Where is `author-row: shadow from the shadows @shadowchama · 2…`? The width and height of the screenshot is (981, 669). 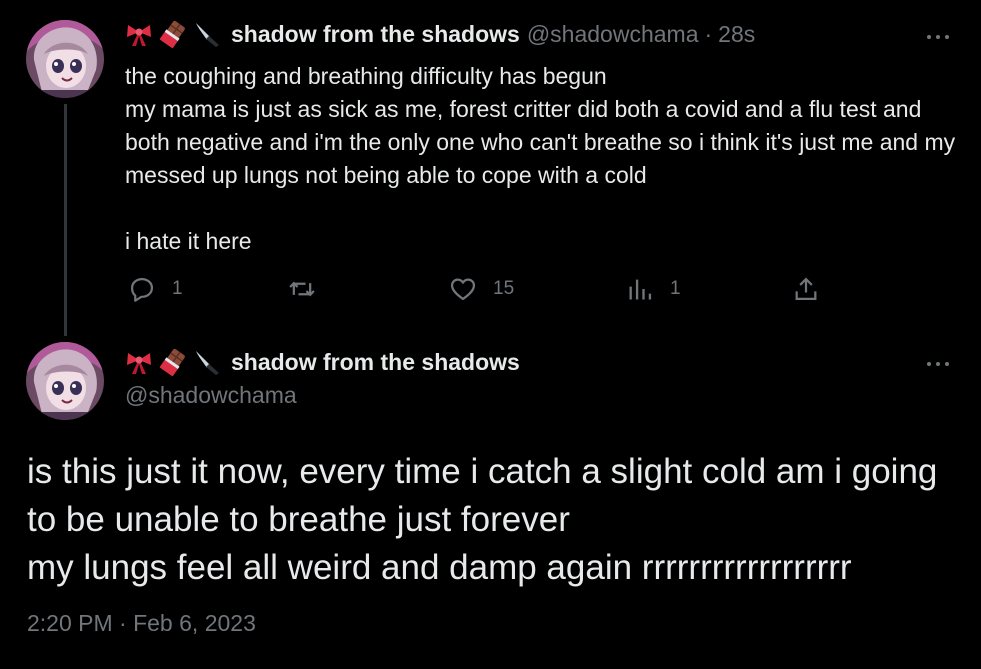 author-row: shadow from the shadows @shadowchama · 2… is located at coordinates (440, 34).